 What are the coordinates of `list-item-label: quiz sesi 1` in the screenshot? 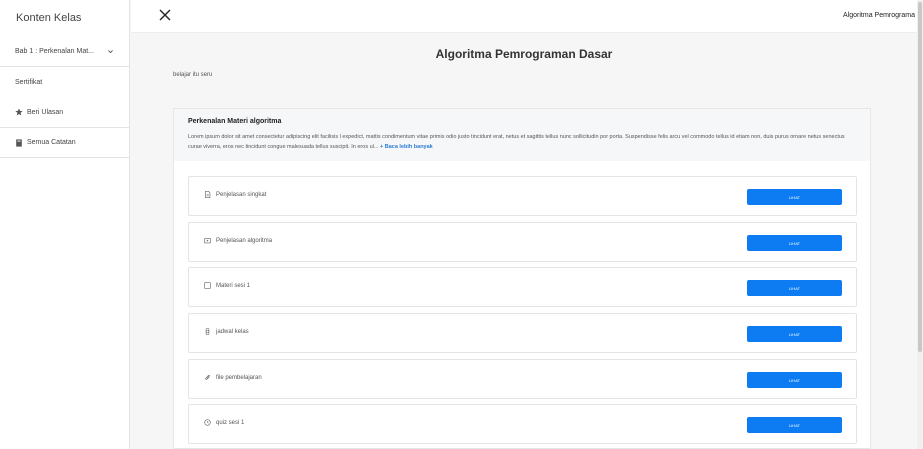 It's located at (230, 422).